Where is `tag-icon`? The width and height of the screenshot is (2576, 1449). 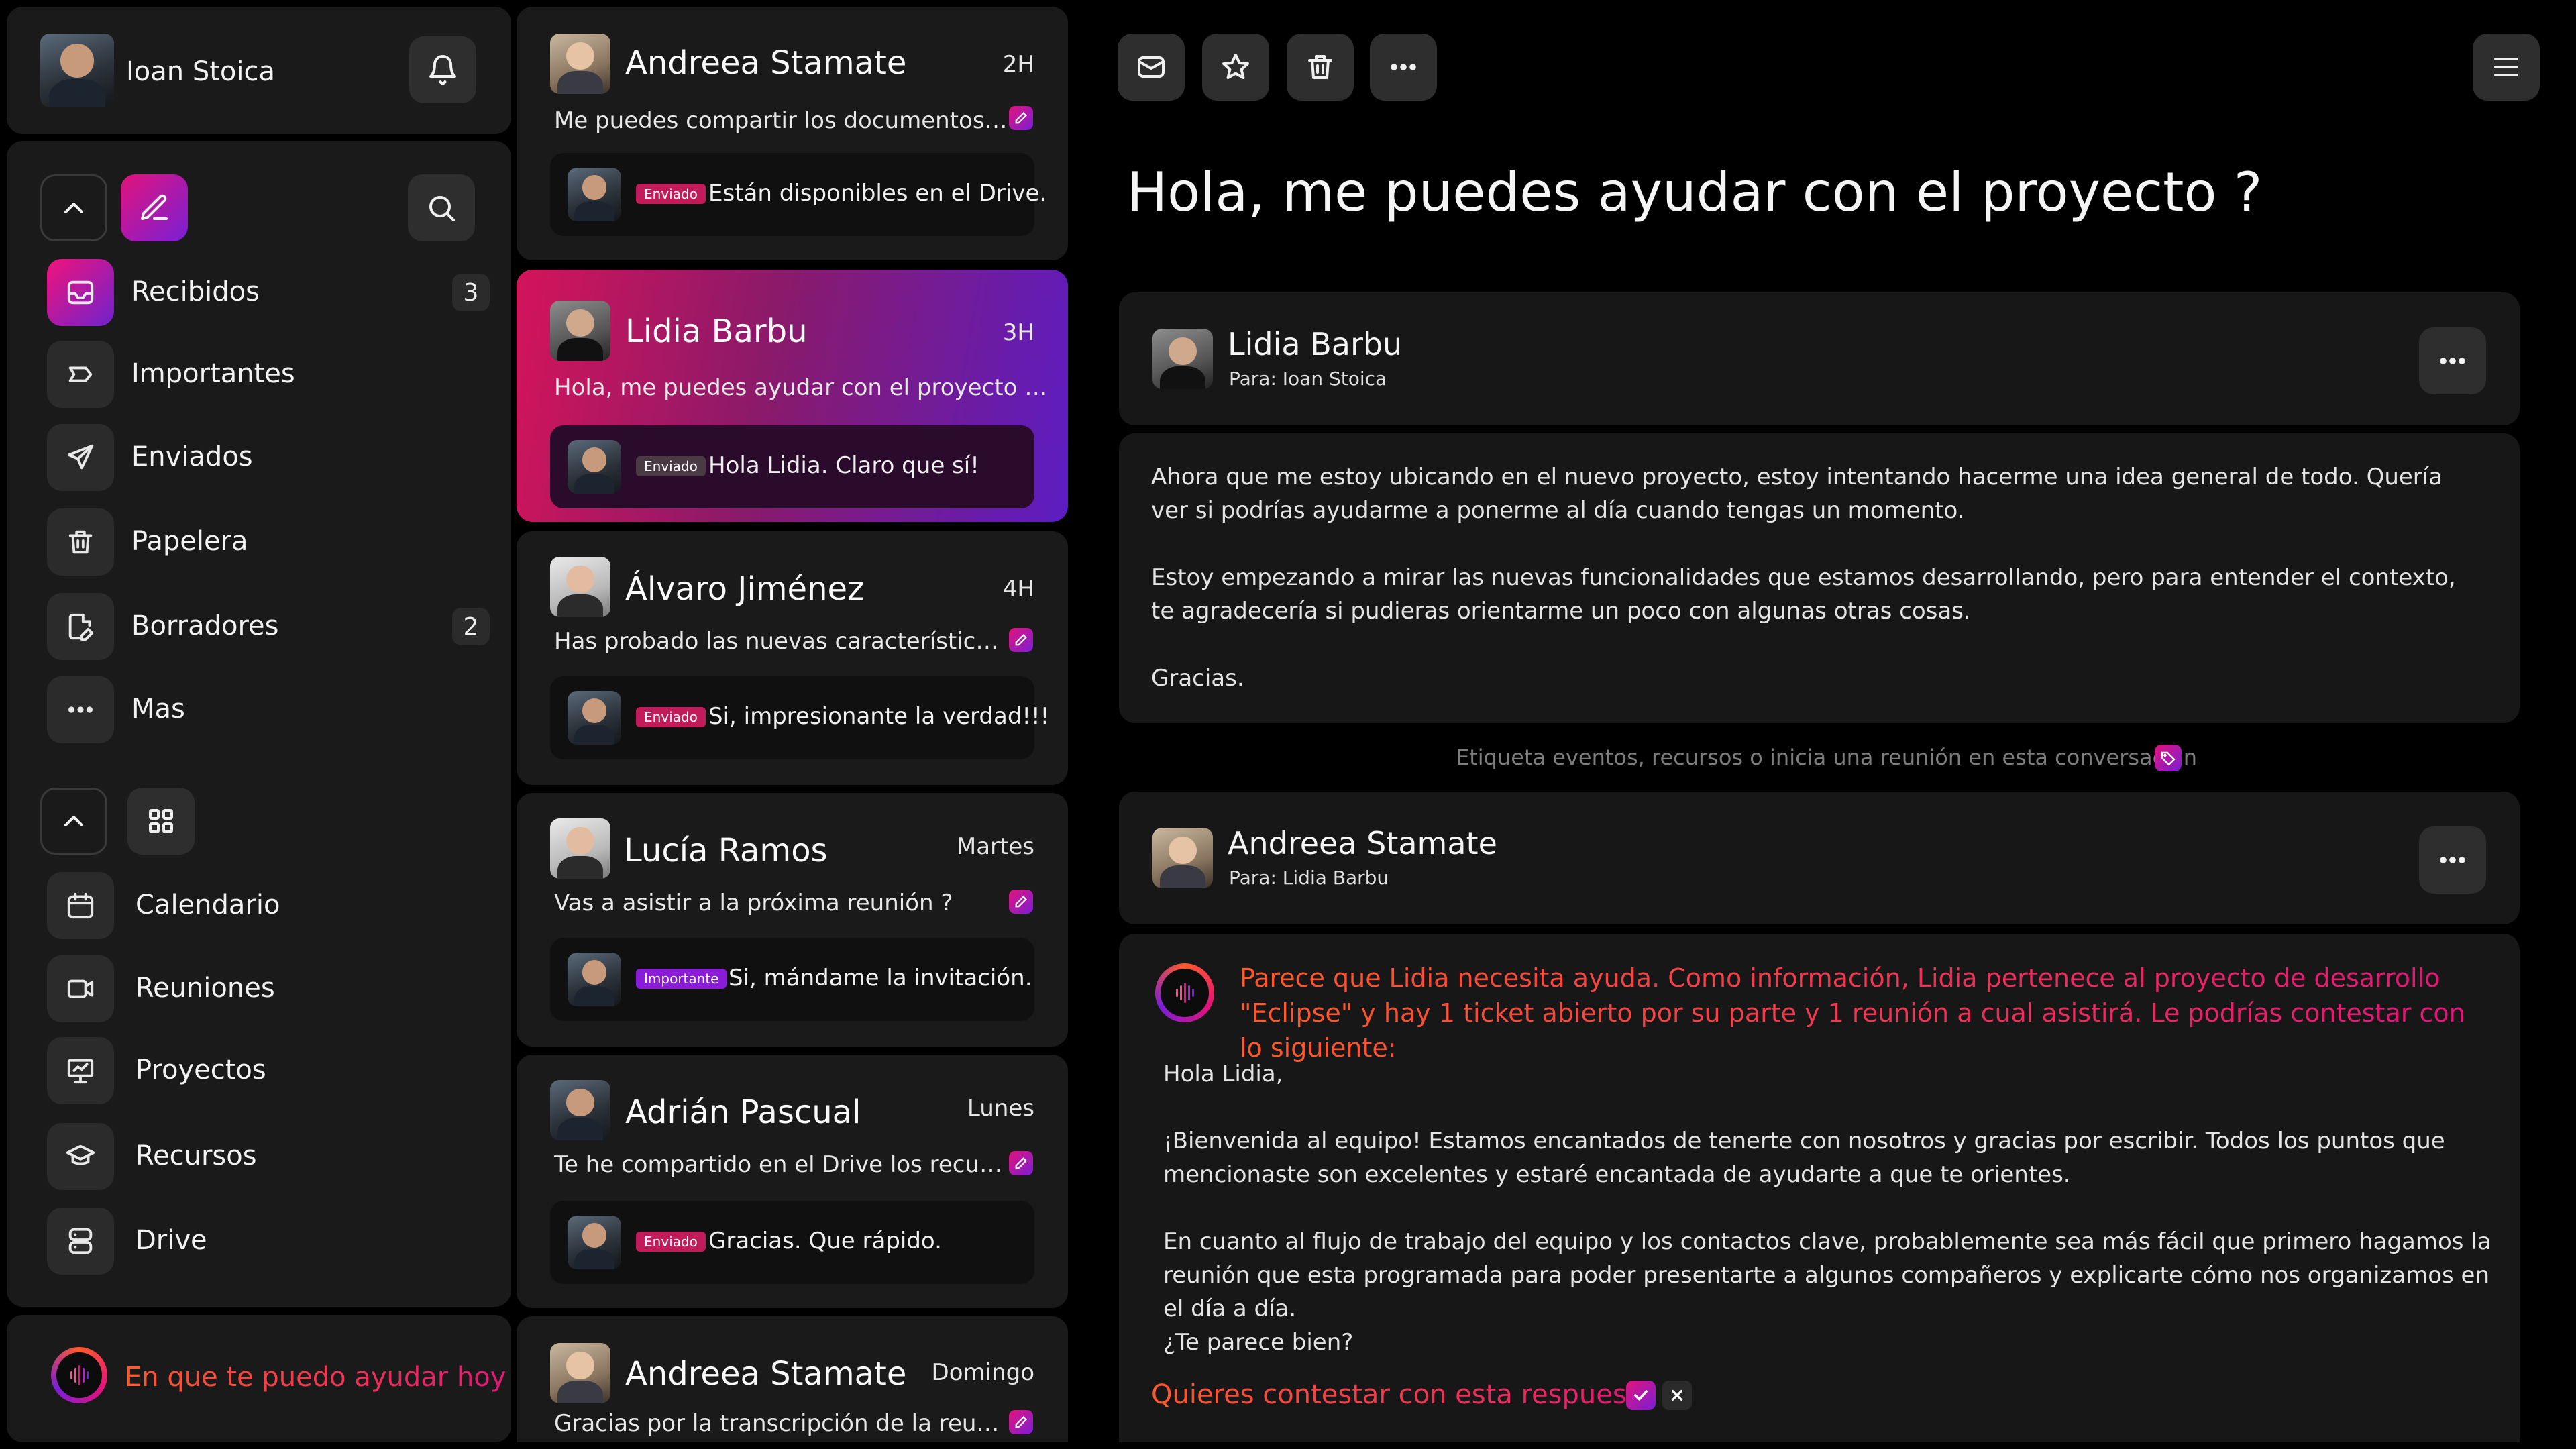
tag-icon is located at coordinates (2168, 758).